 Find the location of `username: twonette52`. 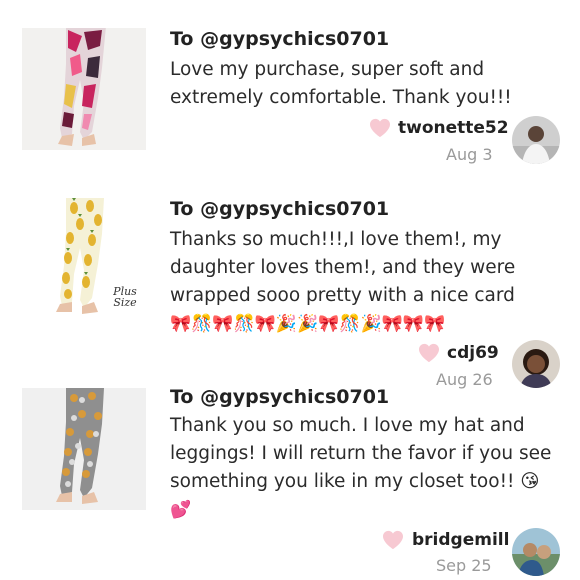

username: twonette52 is located at coordinates (453, 128).